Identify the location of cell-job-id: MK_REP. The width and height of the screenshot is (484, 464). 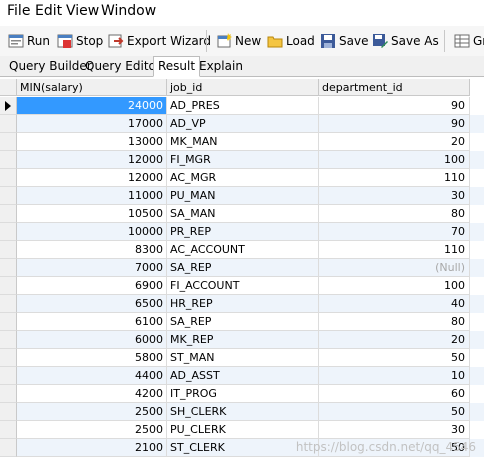
(243, 340).